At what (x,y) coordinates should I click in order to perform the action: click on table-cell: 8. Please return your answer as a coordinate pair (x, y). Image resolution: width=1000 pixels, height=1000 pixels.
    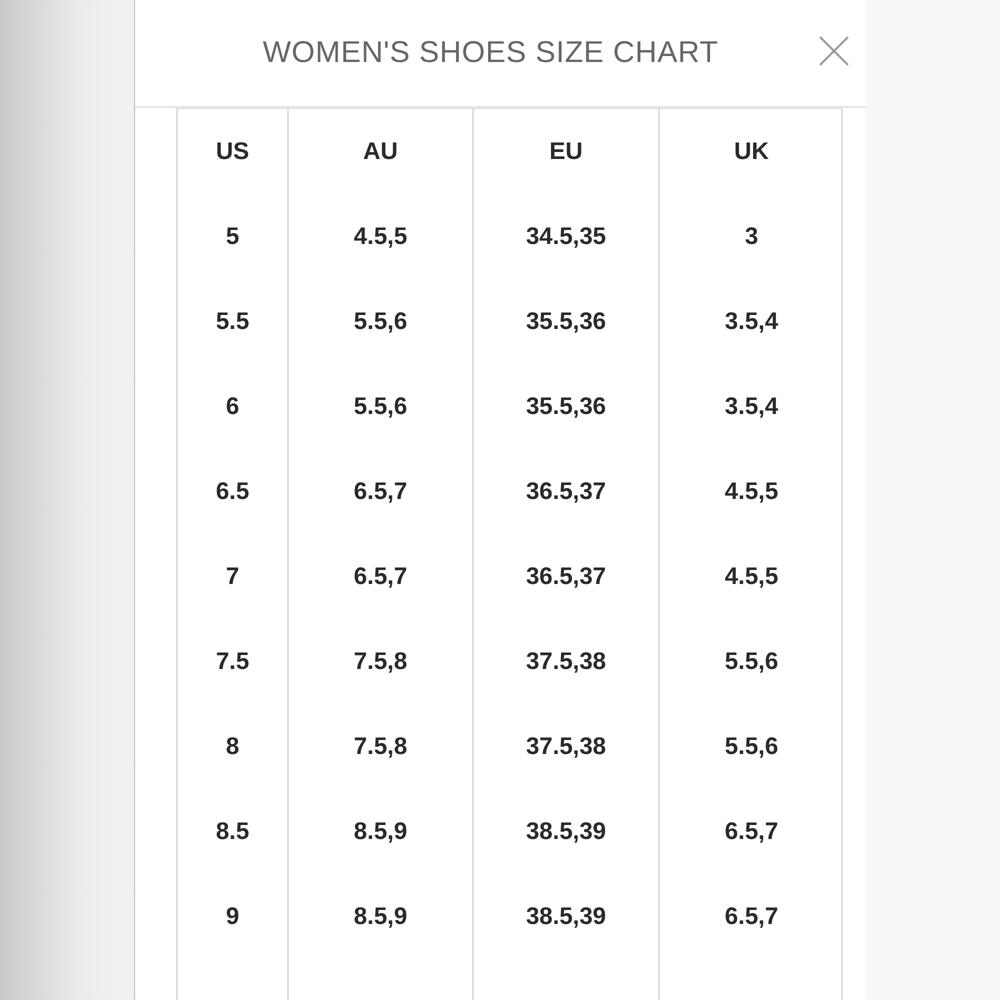
    Looking at the image, I should click on (231, 746).